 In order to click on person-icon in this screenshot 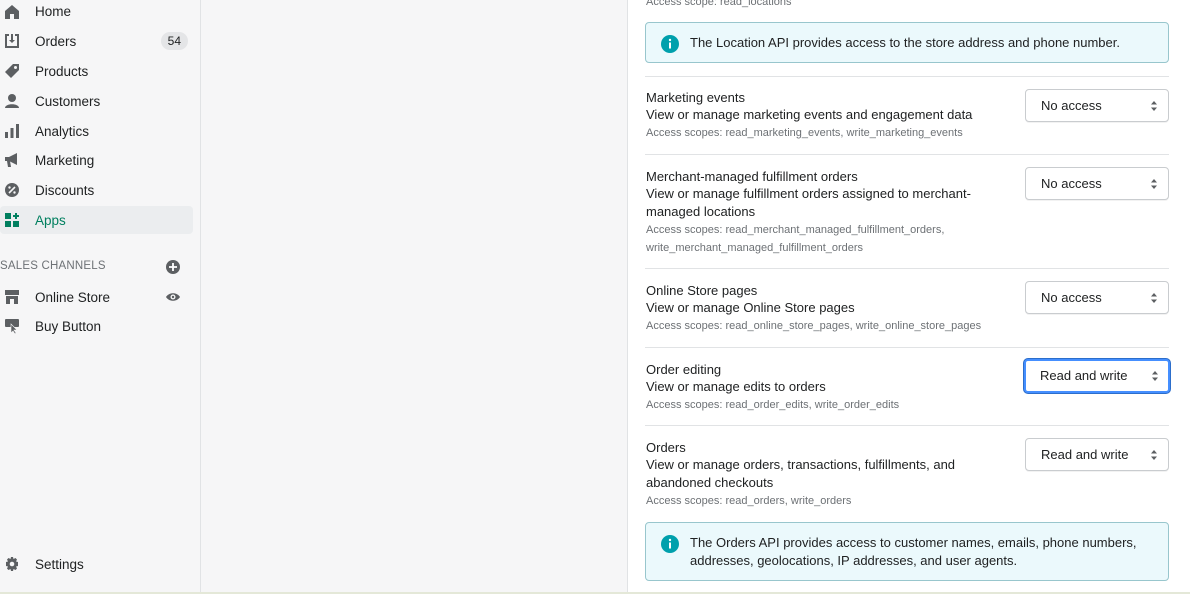, I will do `click(12, 101)`.